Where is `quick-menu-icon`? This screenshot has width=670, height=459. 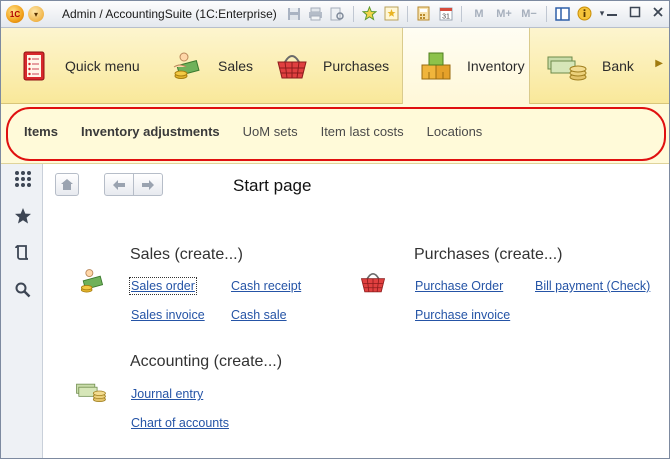
quick-menu-icon is located at coordinates (34, 66).